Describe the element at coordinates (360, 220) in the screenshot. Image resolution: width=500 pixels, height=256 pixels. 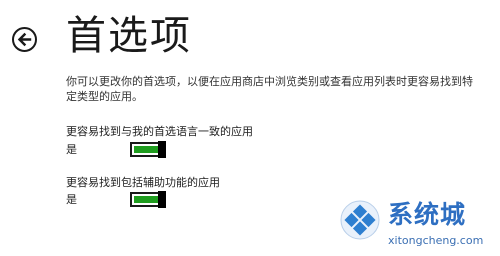
I see `windows-logo-icon` at that location.